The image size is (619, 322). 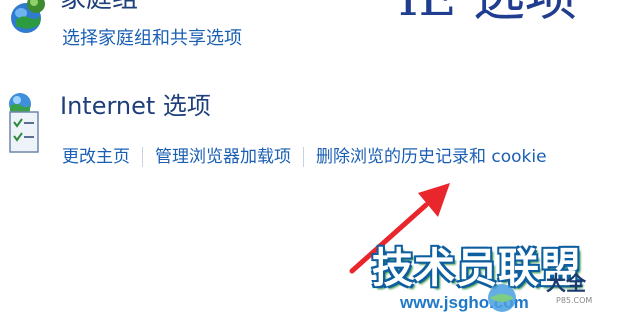 What do you see at coordinates (99, 6) in the screenshot?
I see `homegroup-title: 家庭组` at bounding box center [99, 6].